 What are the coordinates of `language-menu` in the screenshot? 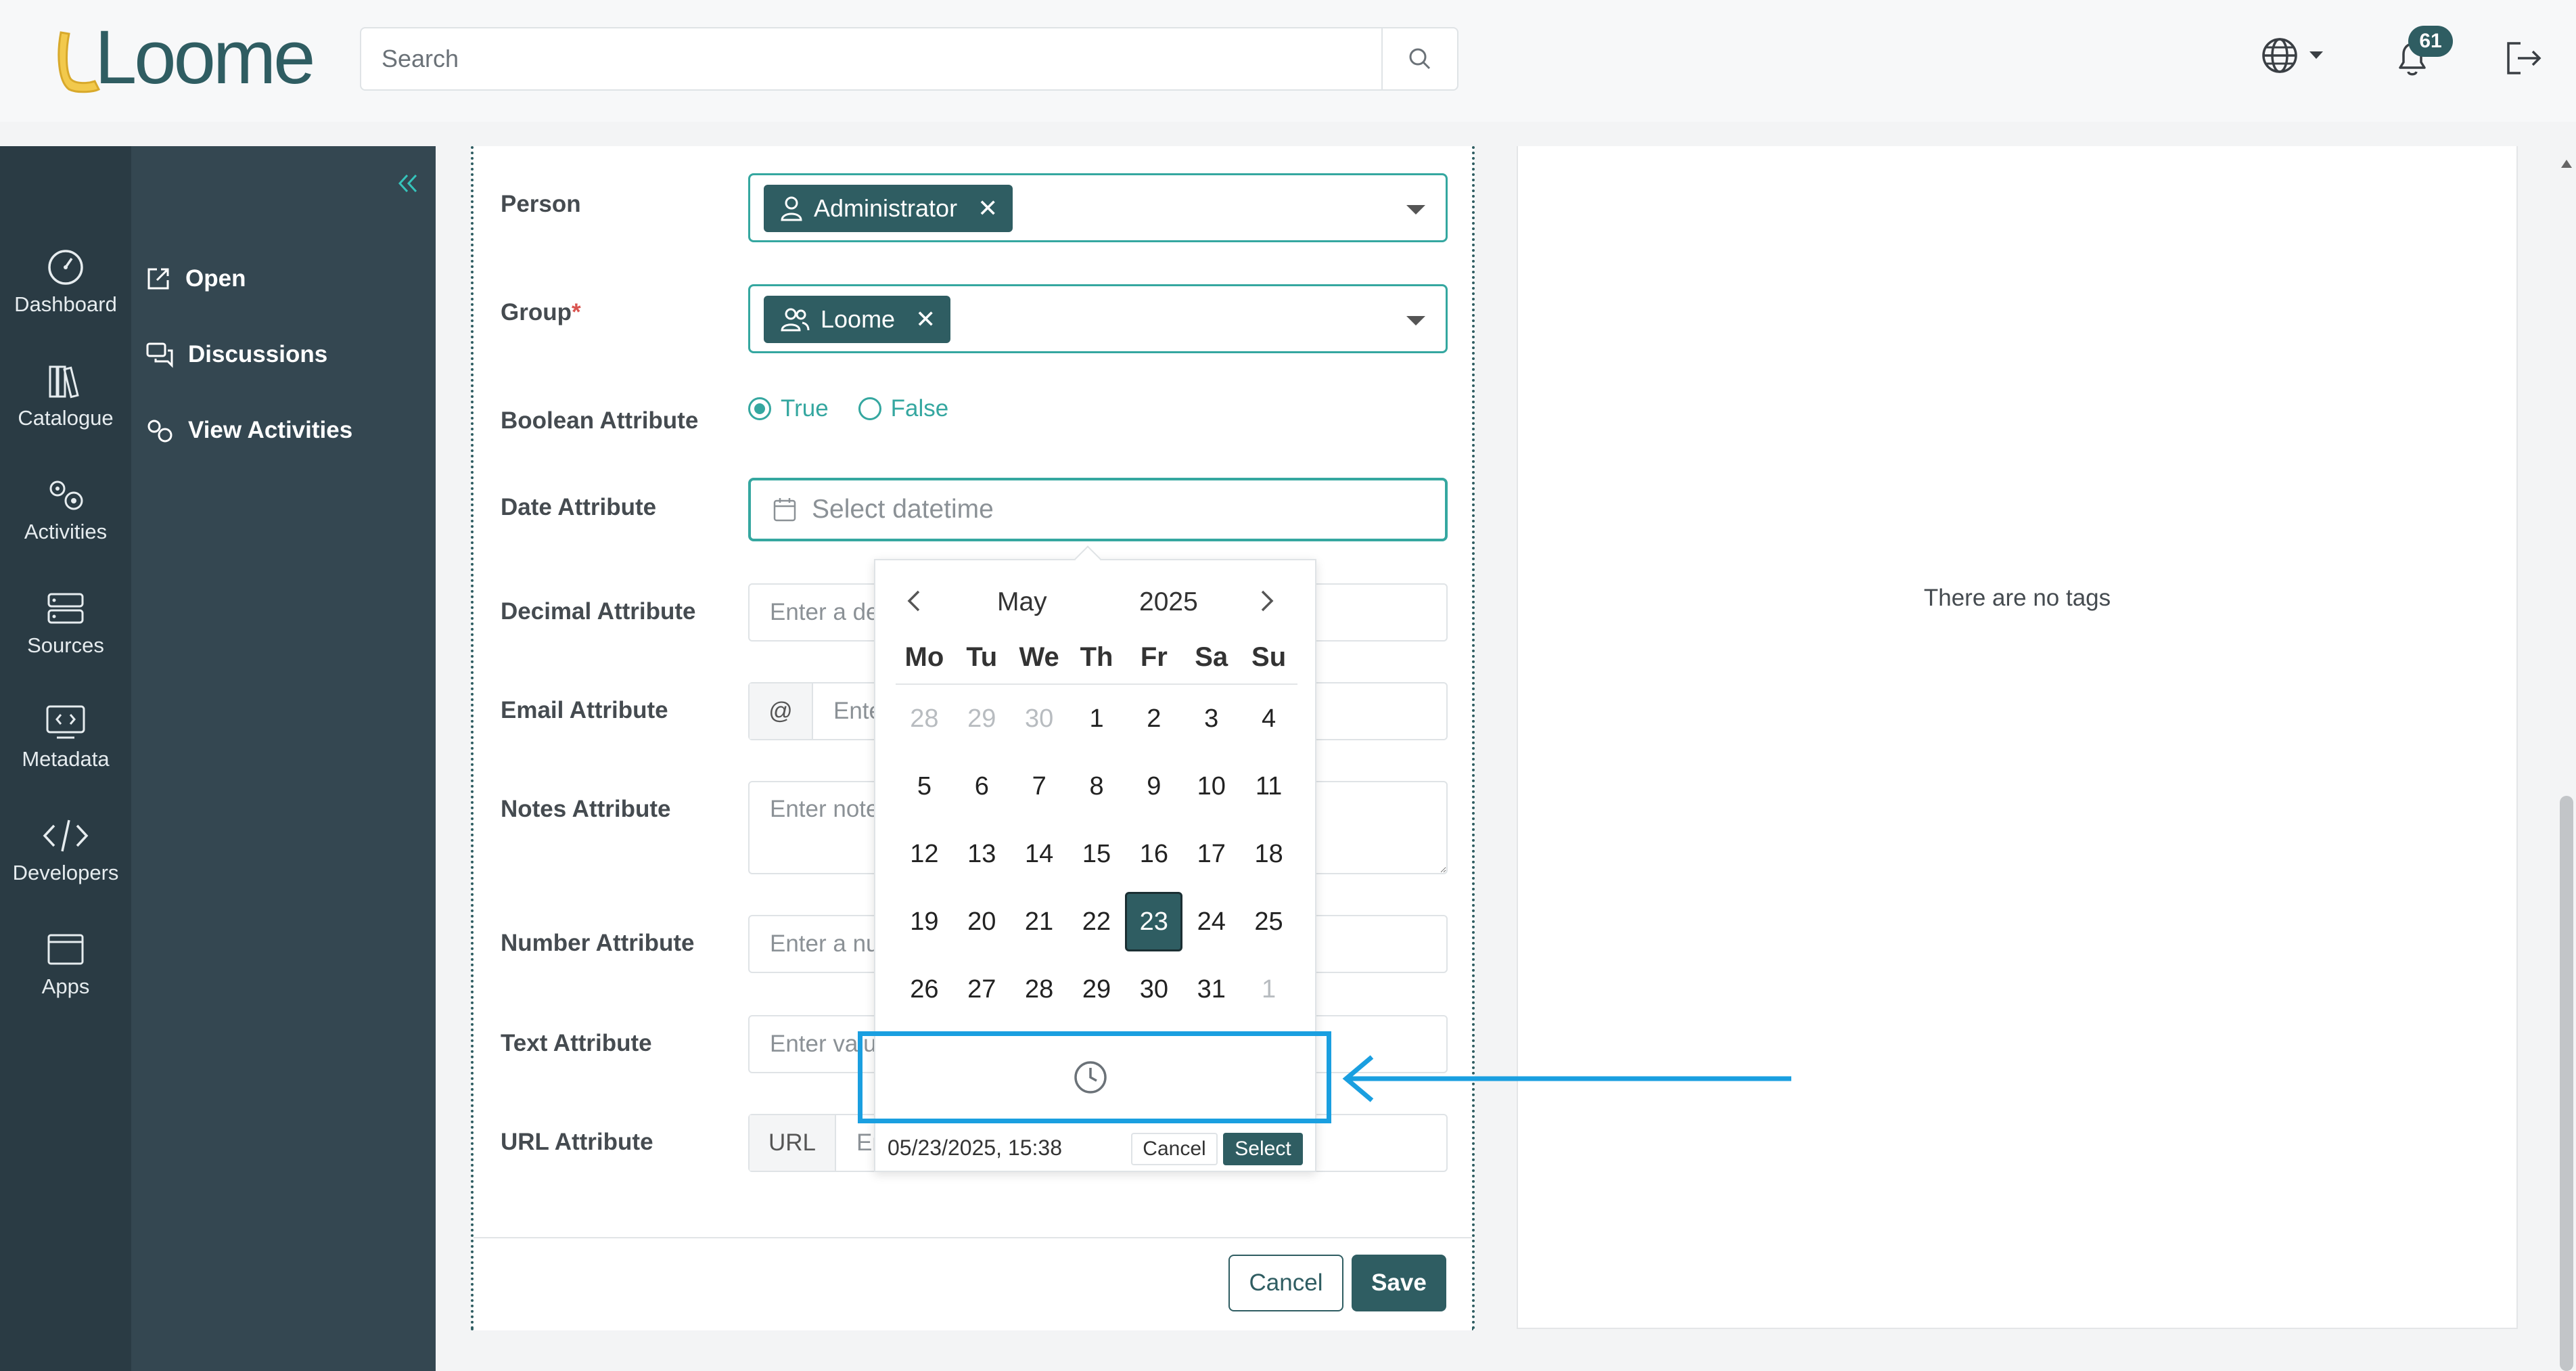 It's located at (2291, 55).